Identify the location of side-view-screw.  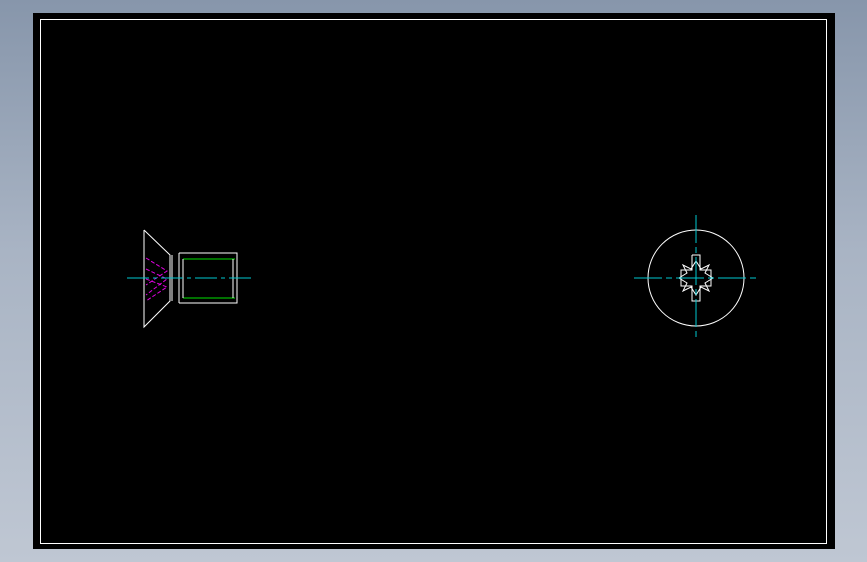
(189, 279).